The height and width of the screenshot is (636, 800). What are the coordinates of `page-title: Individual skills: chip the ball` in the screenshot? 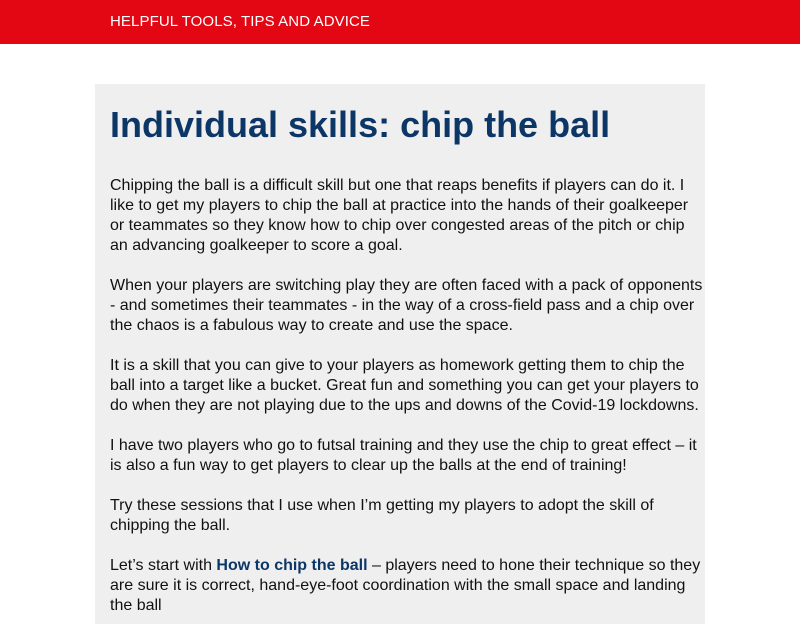 It's located at (360, 124).